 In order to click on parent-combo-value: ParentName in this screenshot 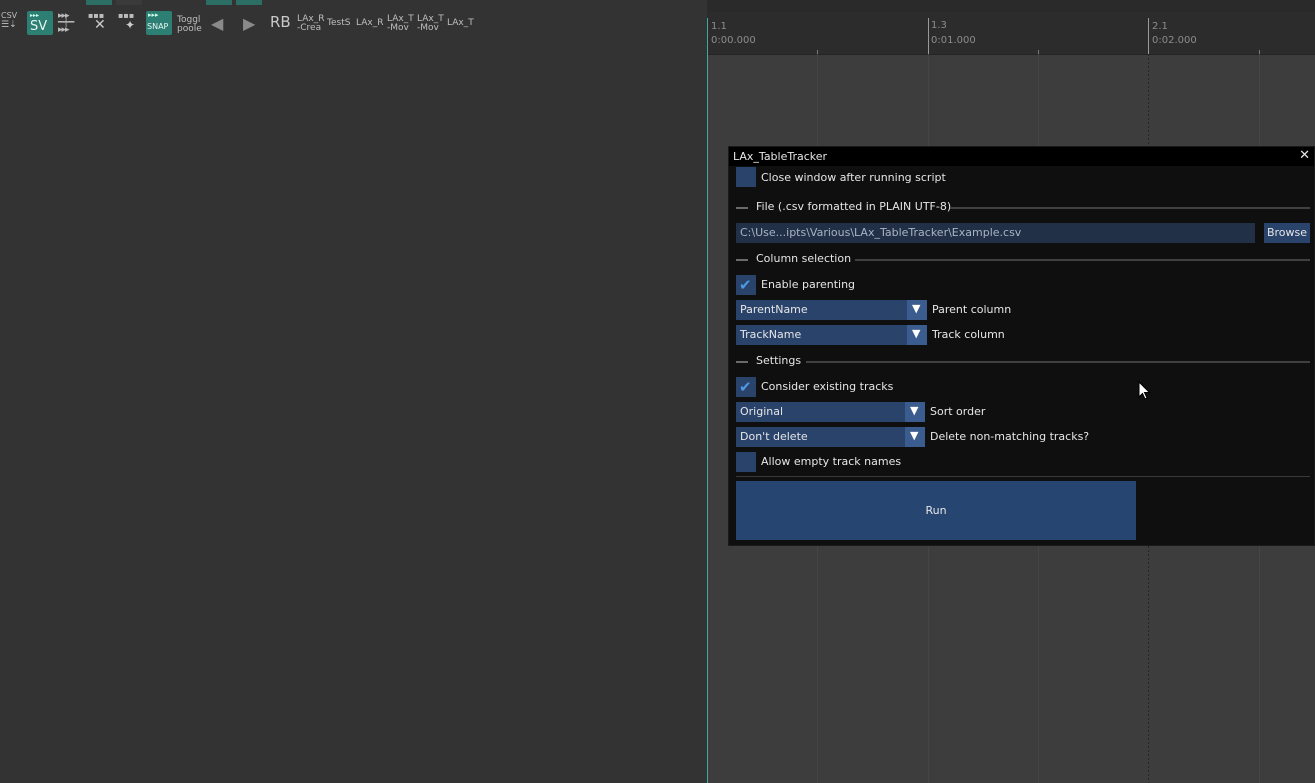, I will do `click(774, 309)`.